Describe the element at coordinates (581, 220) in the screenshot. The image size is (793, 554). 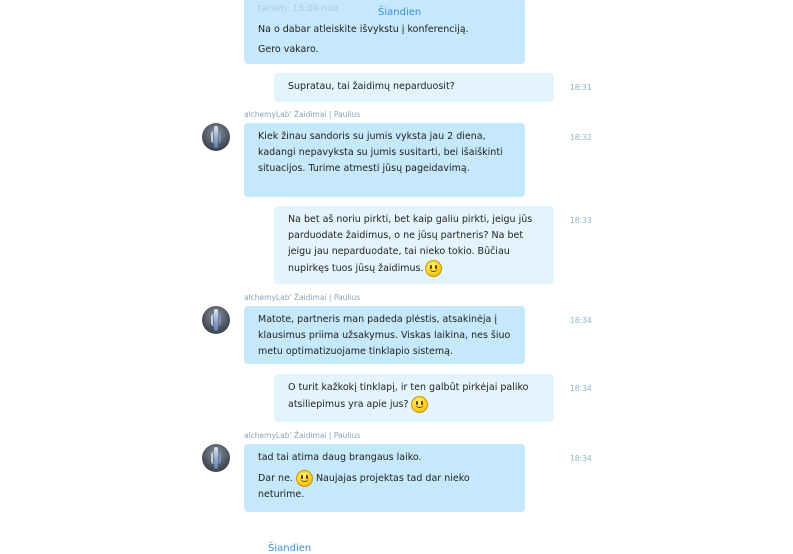
I see `message-time: 18:33` at that location.